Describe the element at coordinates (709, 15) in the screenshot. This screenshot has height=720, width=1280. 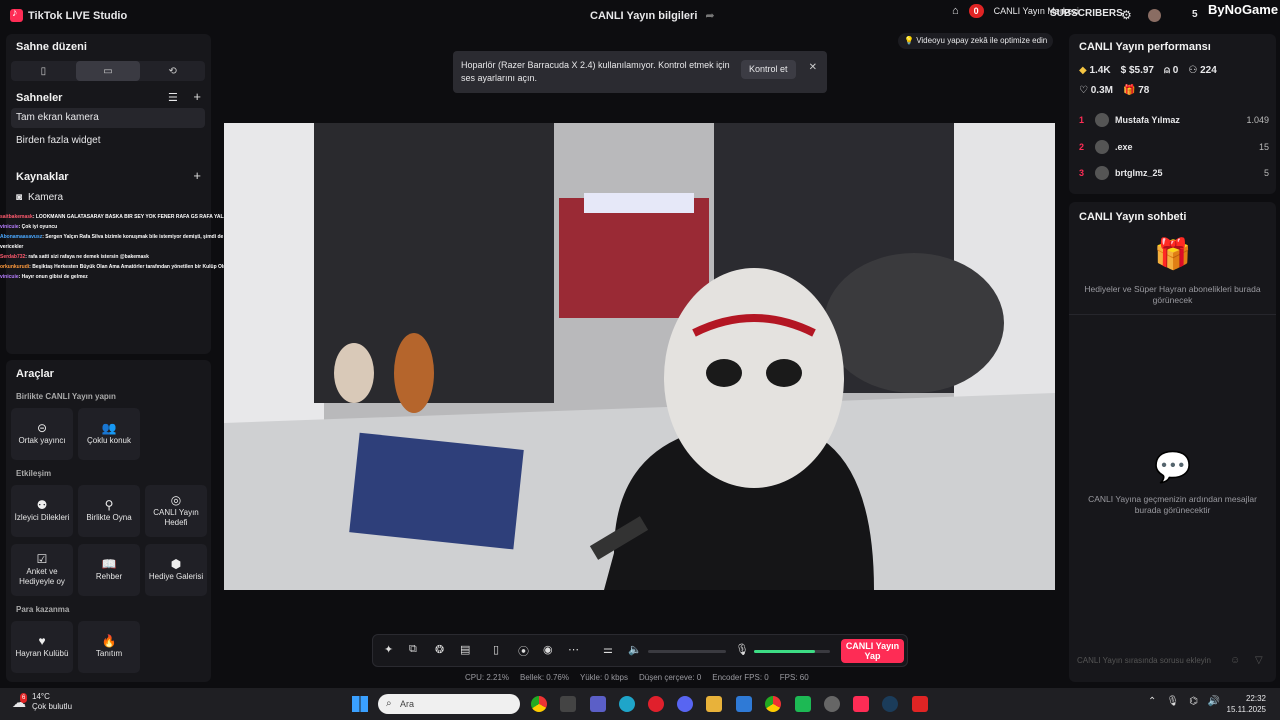
I see `share-icon: ➦` at that location.